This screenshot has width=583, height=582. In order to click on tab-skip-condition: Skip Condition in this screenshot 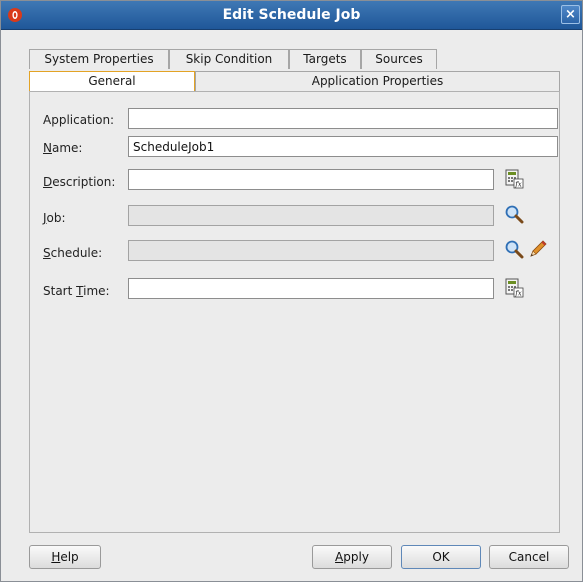, I will do `click(229, 59)`.